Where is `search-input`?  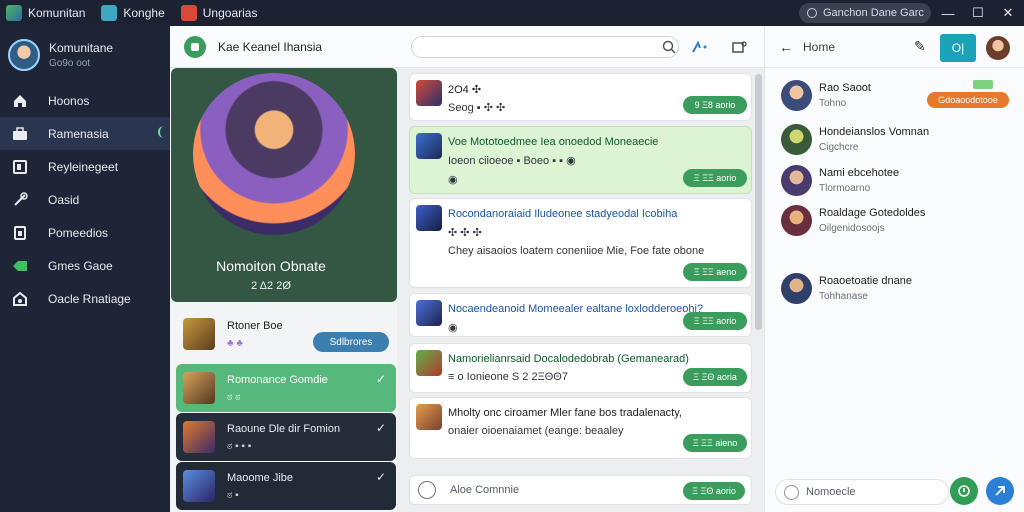
search-input is located at coordinates (545, 47).